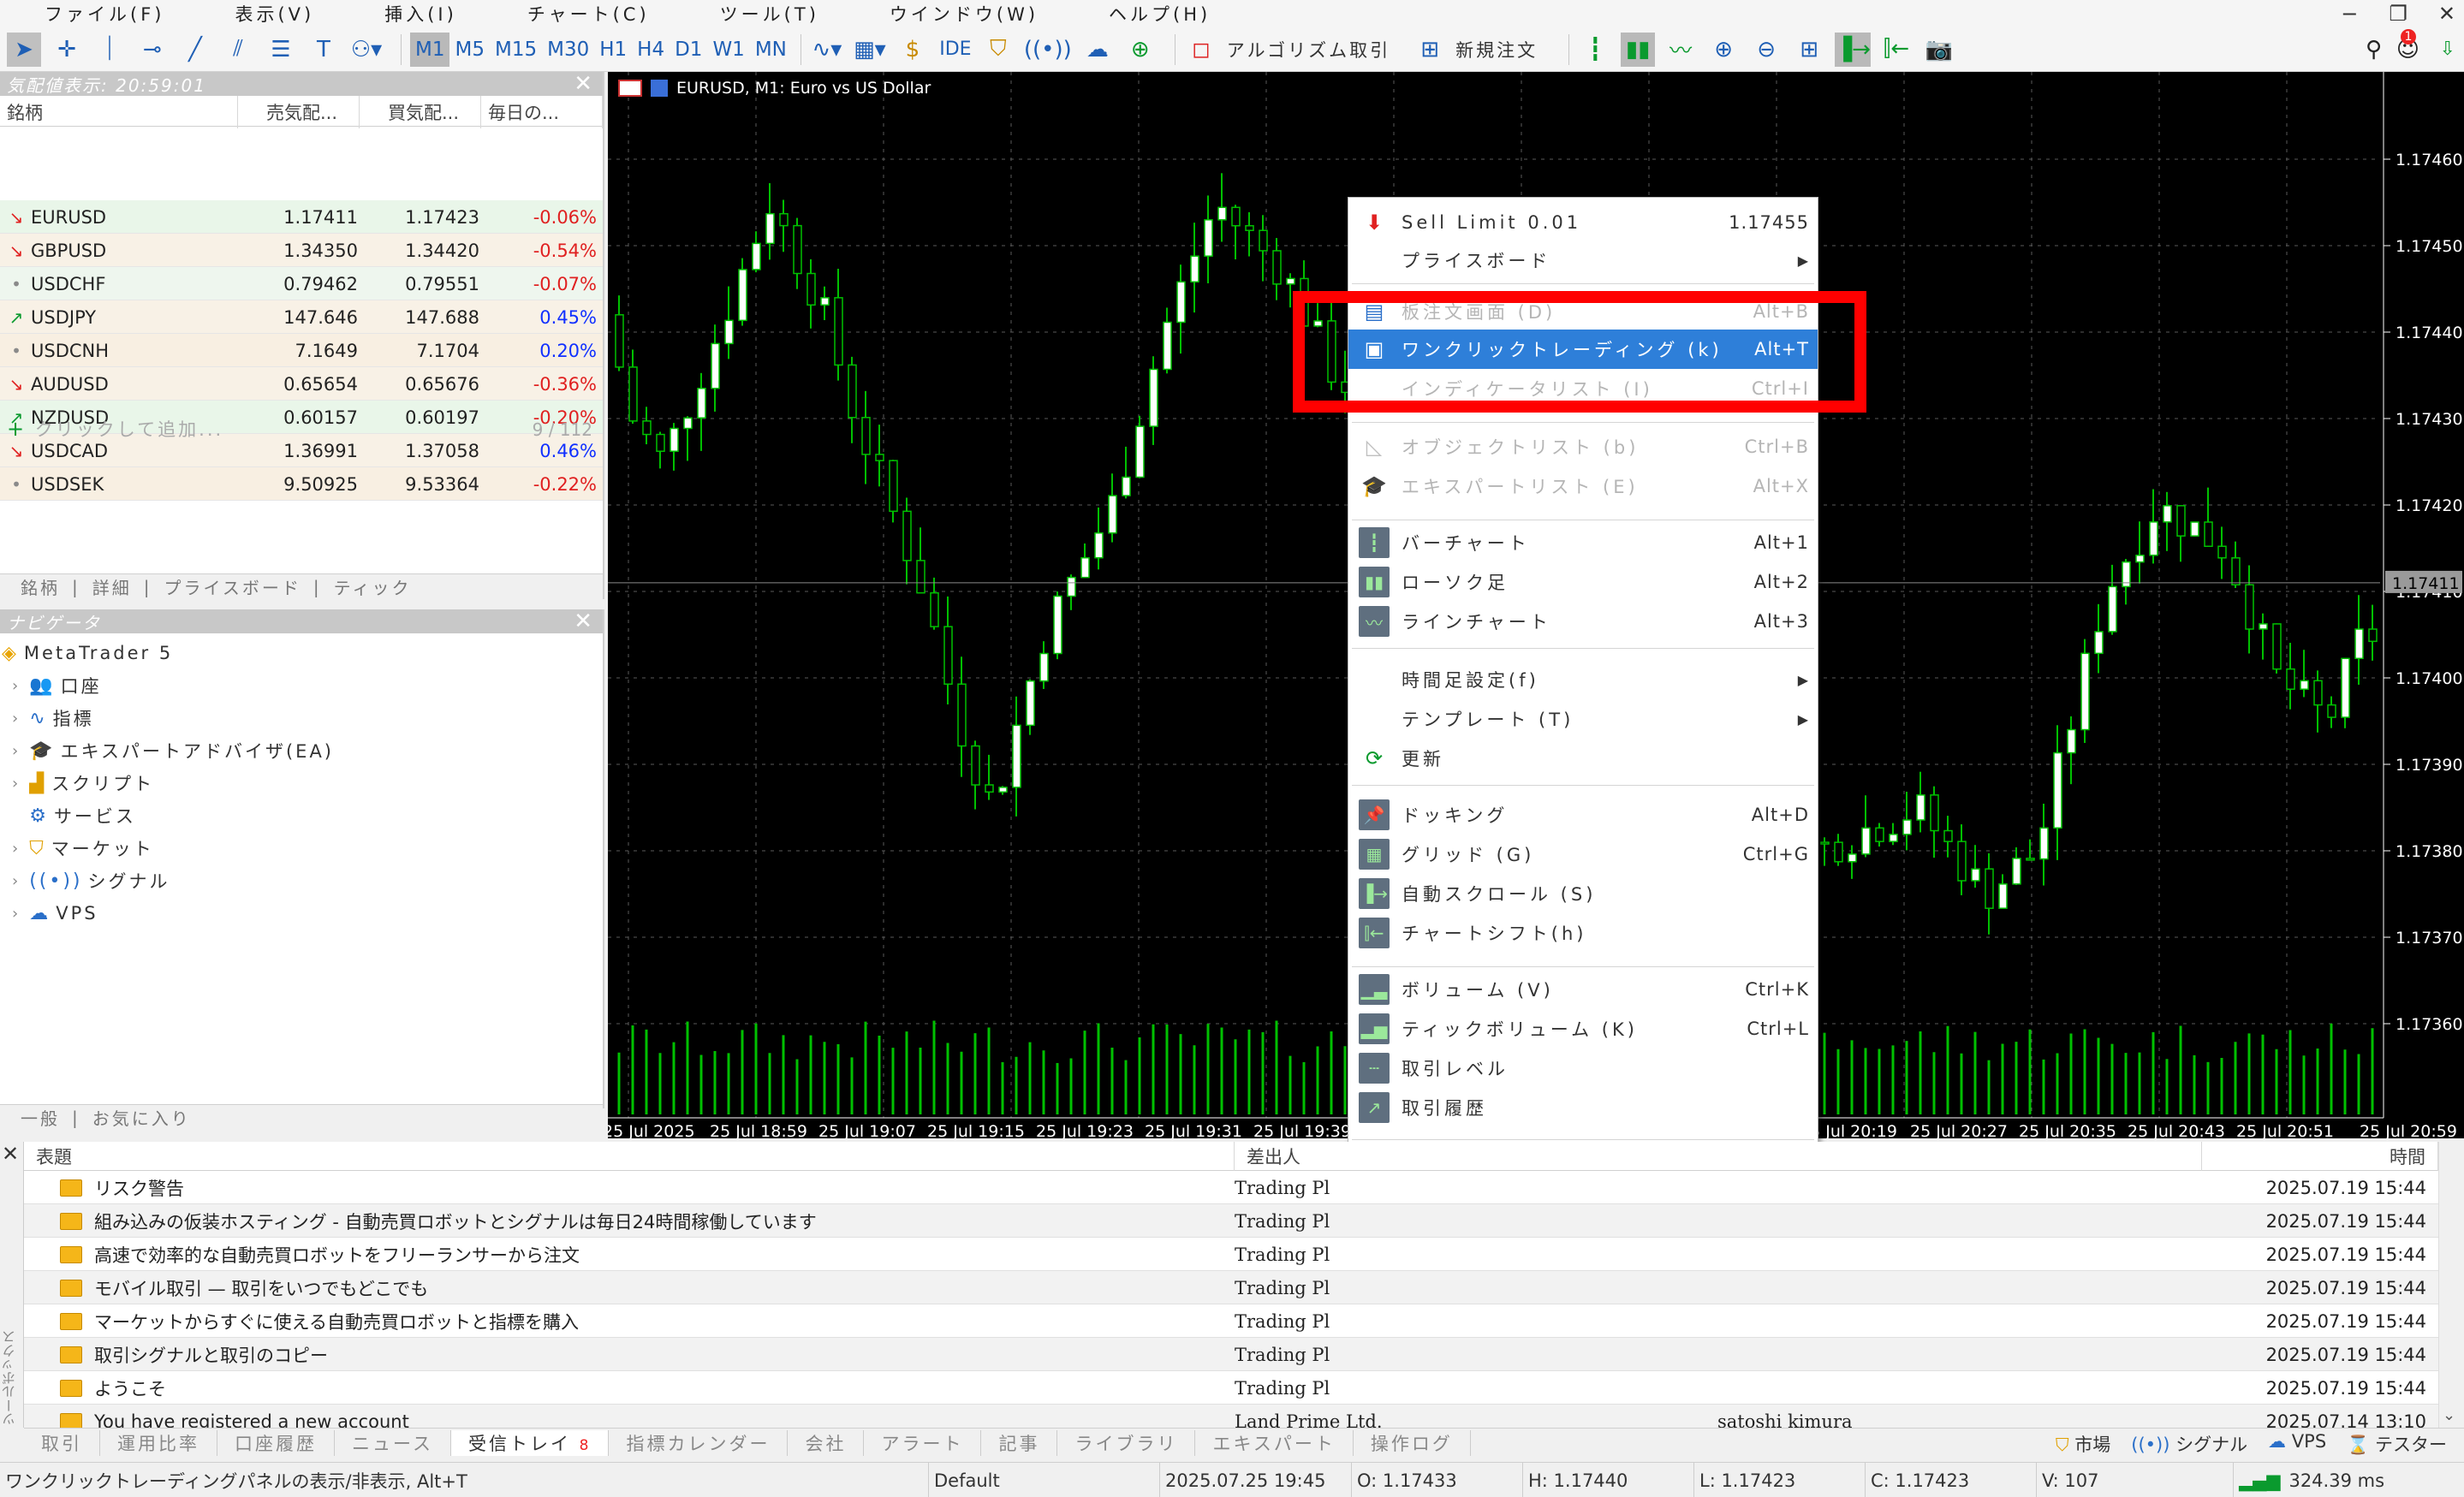  Describe the element at coordinates (516, 50) in the screenshot. I see `timeframe-m15: M15` at that location.